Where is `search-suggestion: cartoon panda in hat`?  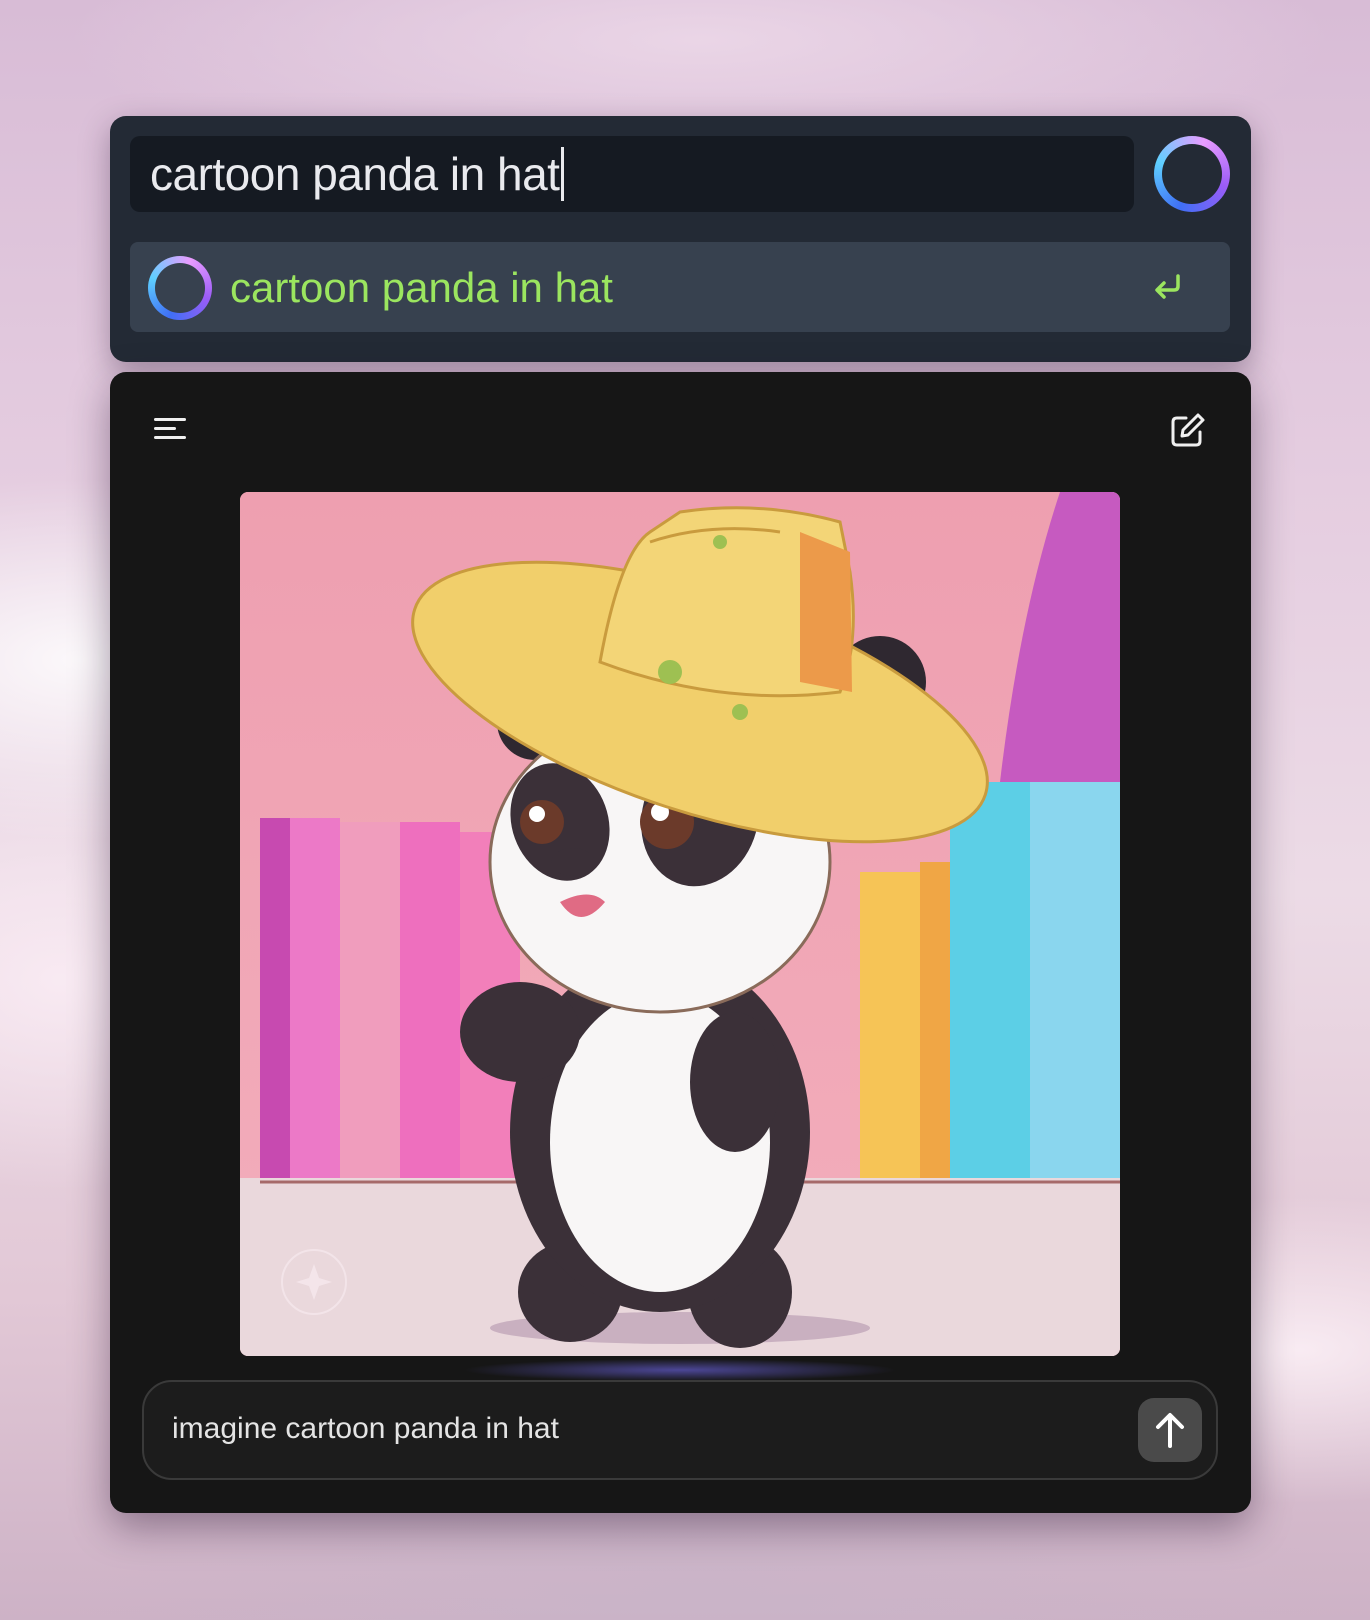 search-suggestion: cartoon panda in hat is located at coordinates (680, 287).